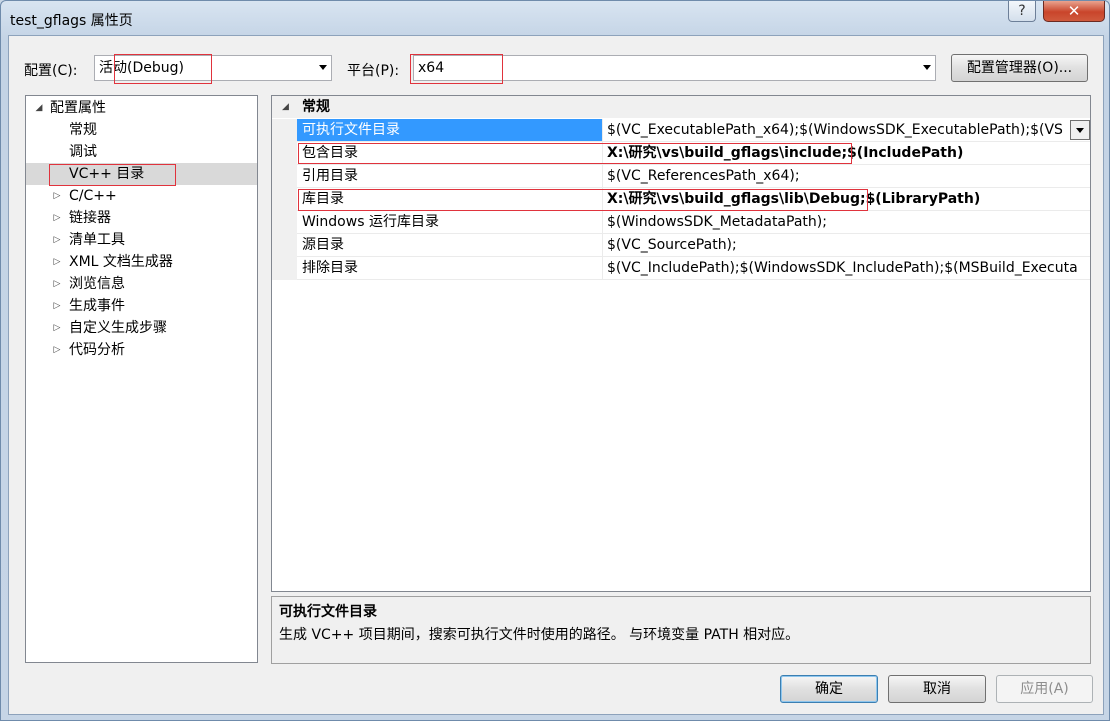  Describe the element at coordinates (71, 21) in the screenshot. I see `window-title: test_gflags 属性页` at that location.